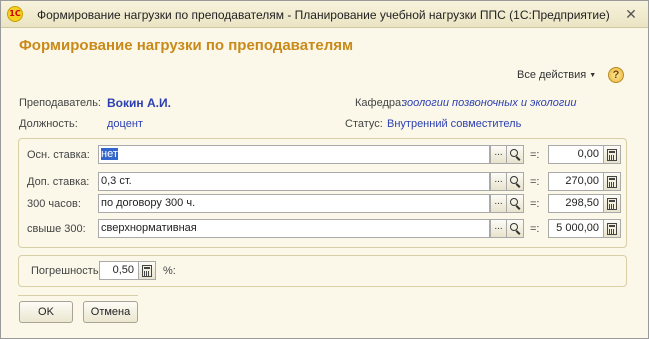 The height and width of the screenshot is (339, 649). I want to click on status-label: Статус:, so click(364, 124).